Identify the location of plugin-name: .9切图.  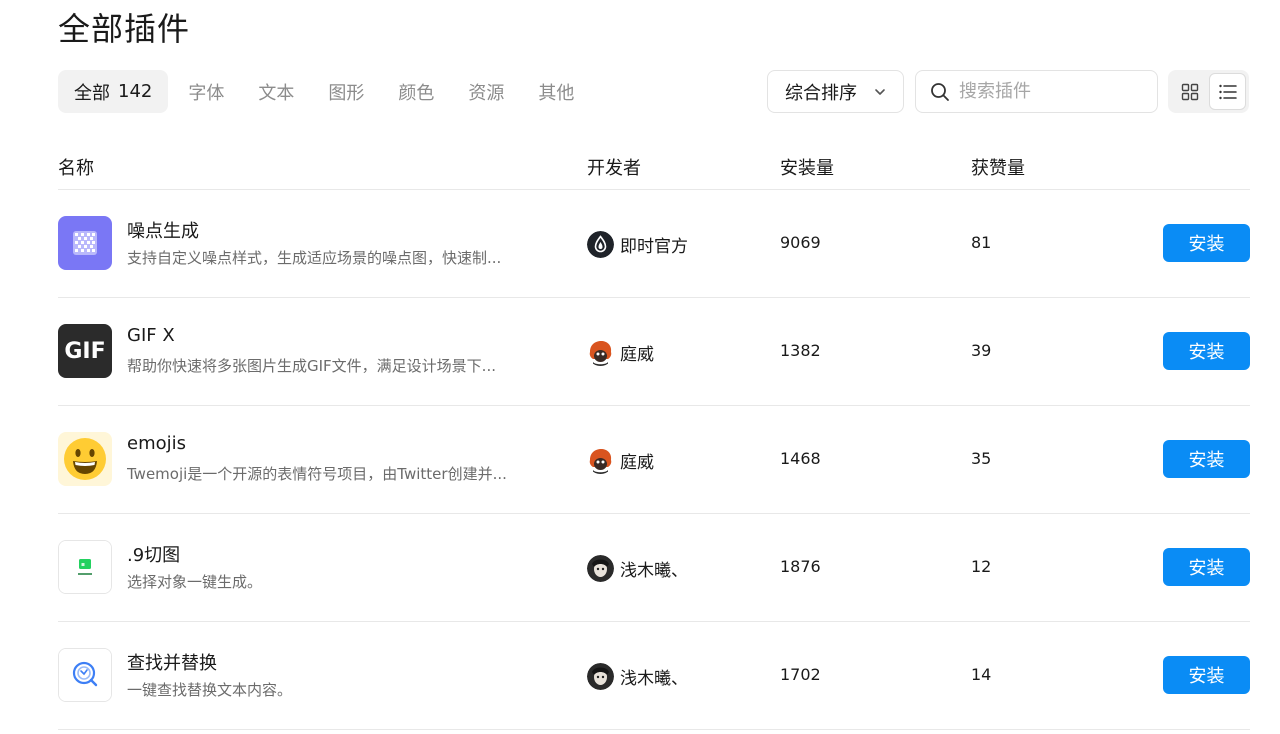
(154, 555).